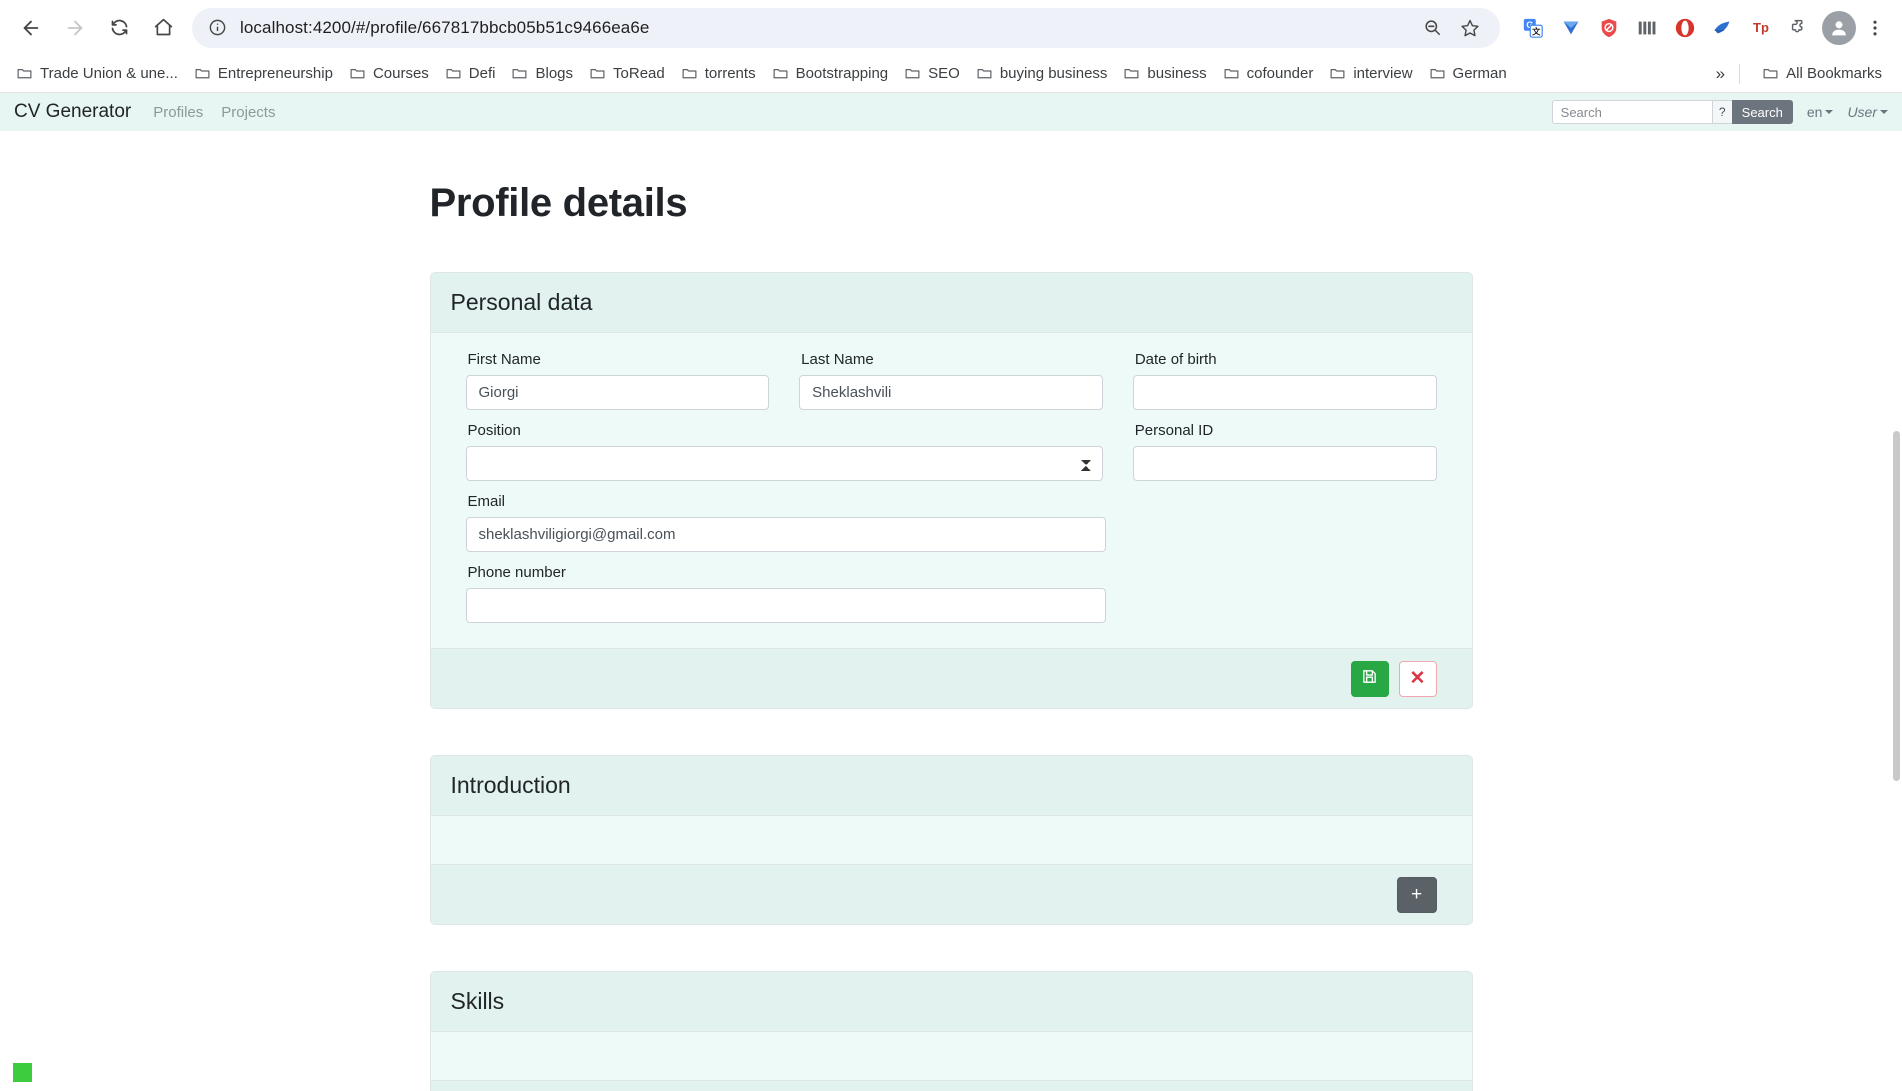 This screenshot has width=1902, height=1091. Describe the element at coordinates (1383, 73) in the screenshot. I see `bookmark-label: interview` at that location.